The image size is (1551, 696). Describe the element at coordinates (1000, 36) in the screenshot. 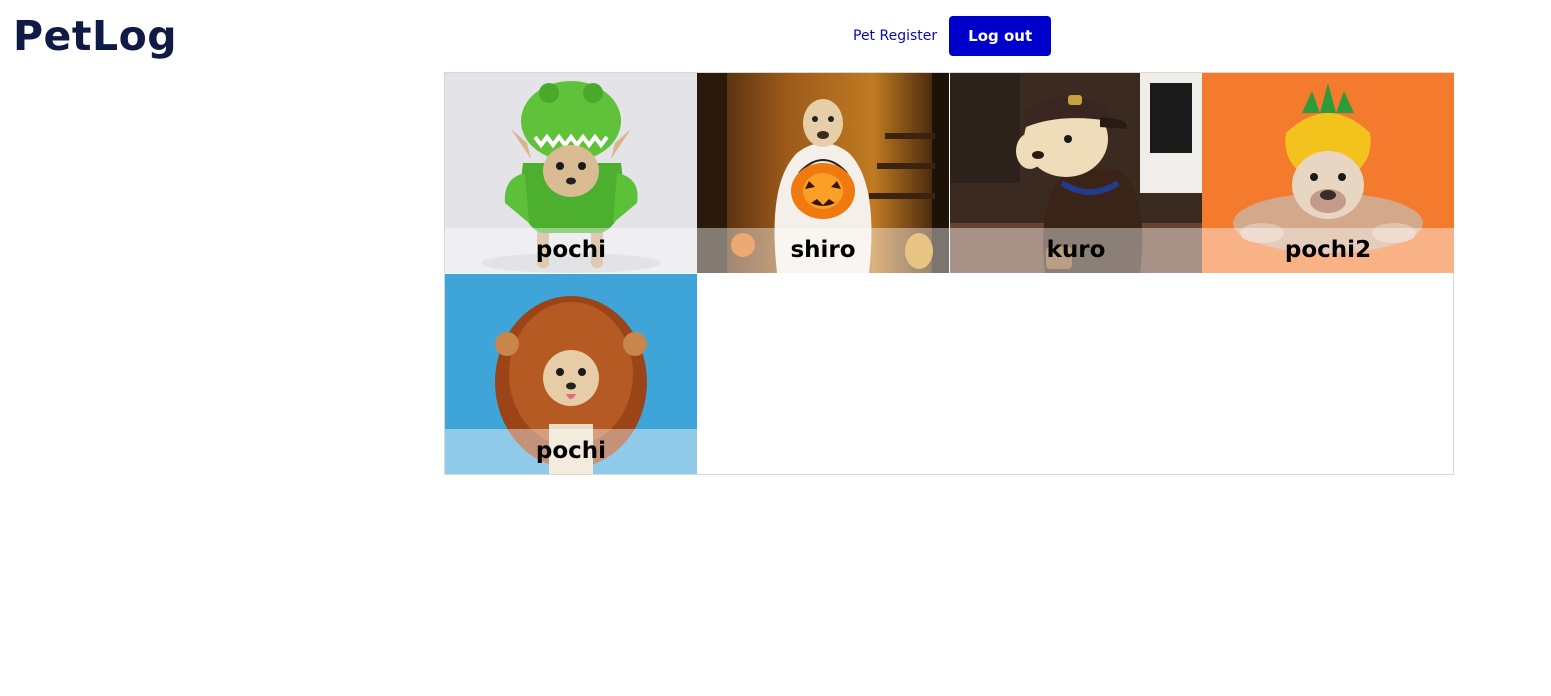

I see `logout-button: Log out` at that location.